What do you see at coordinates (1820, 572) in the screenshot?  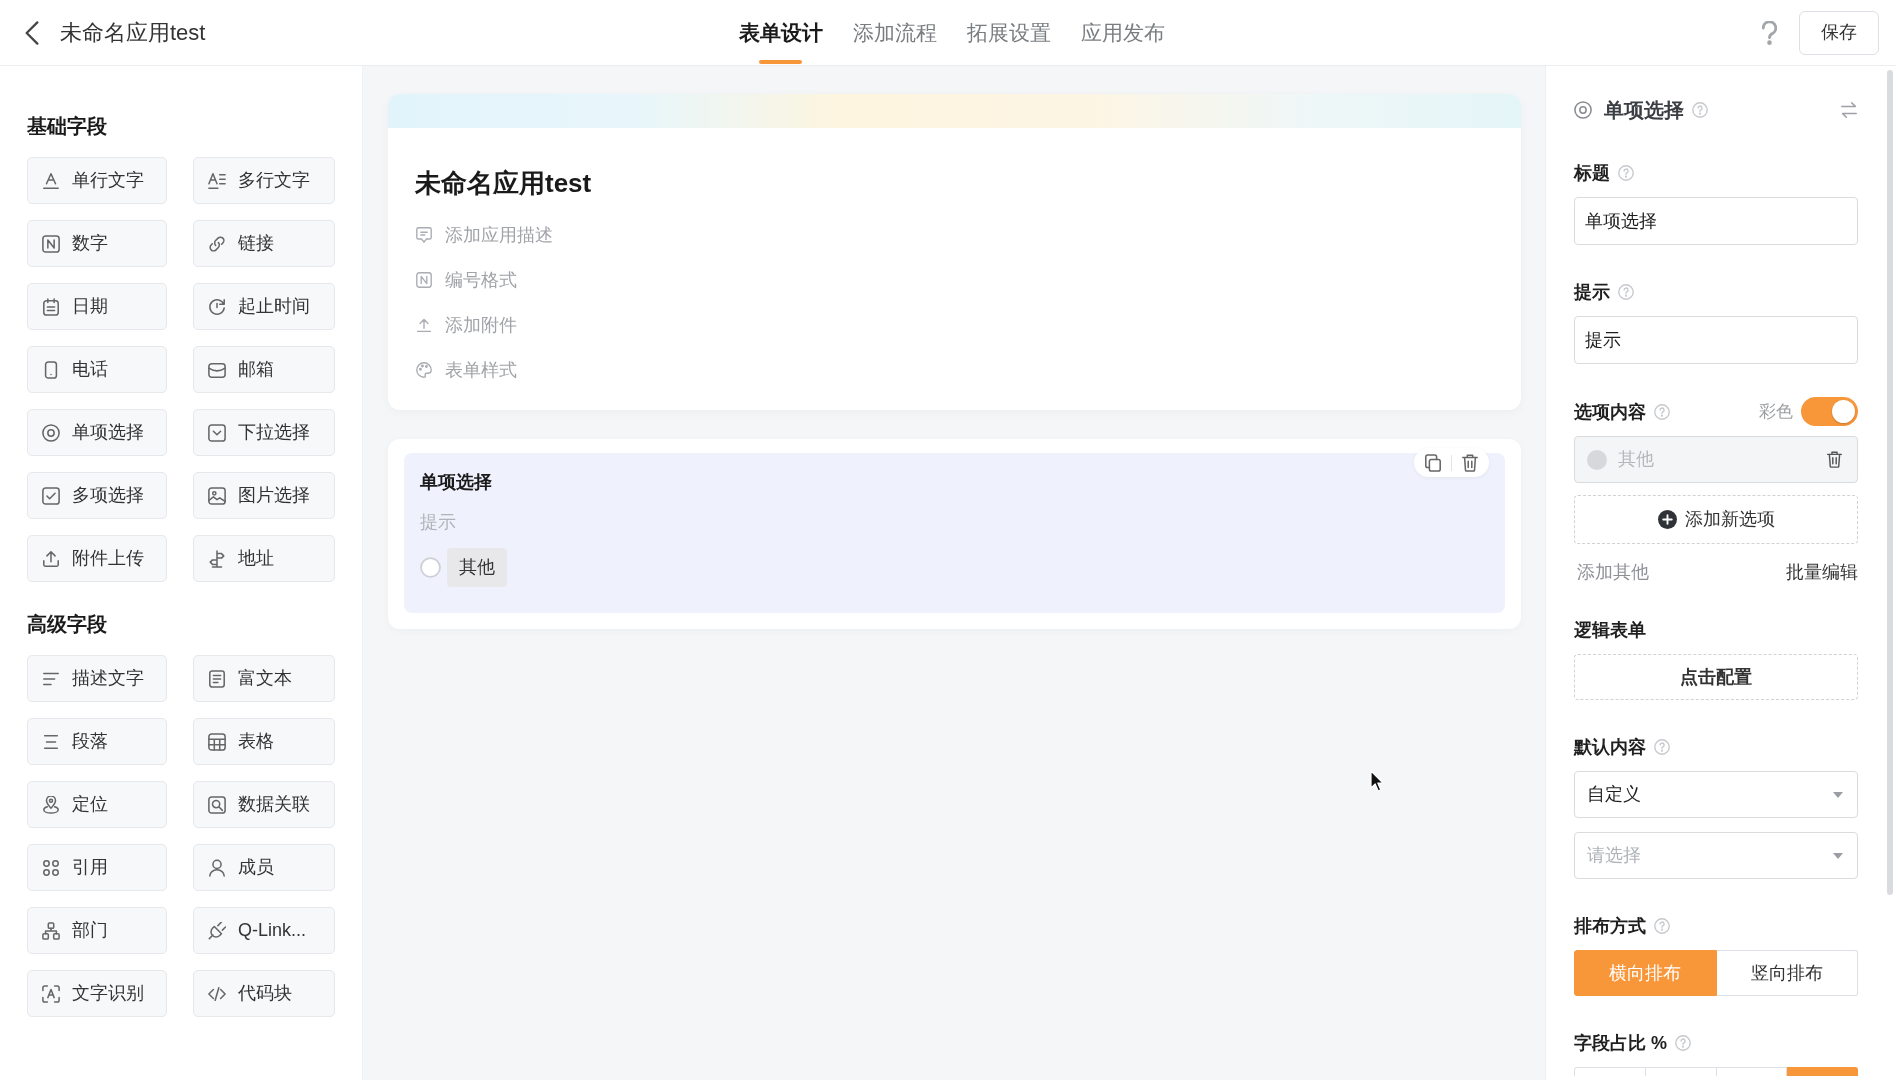 I see `batch-edit-link: 批量编辑` at bounding box center [1820, 572].